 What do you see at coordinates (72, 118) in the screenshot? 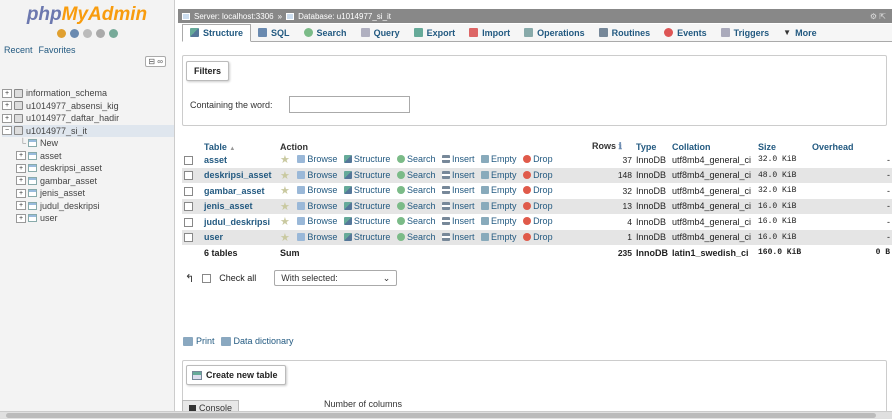
I see `db-name: u1014977_daftar_hadir` at bounding box center [72, 118].